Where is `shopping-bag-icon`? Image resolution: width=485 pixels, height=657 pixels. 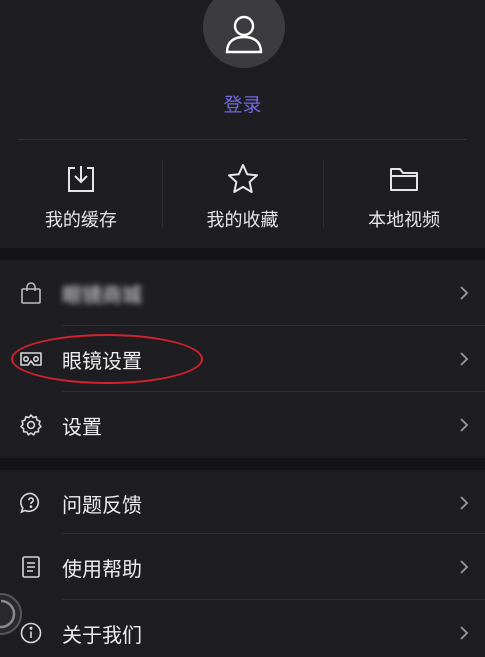 shopping-bag-icon is located at coordinates (31, 293).